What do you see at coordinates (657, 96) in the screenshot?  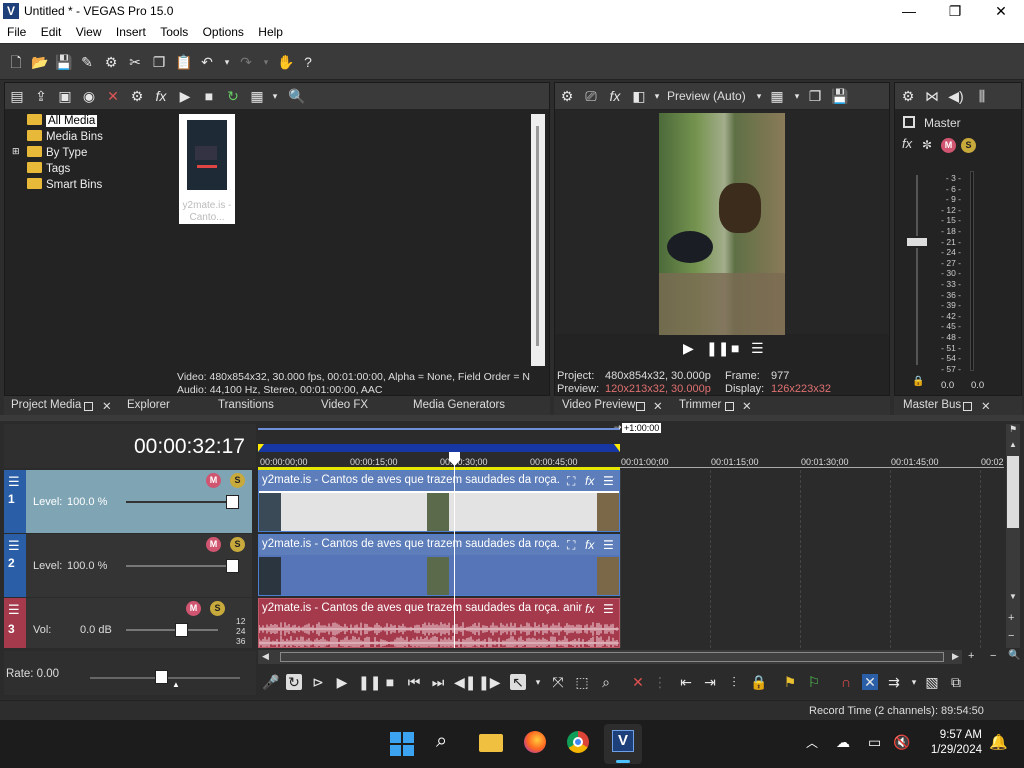 I see `split-dropdown-icon: ▾` at bounding box center [657, 96].